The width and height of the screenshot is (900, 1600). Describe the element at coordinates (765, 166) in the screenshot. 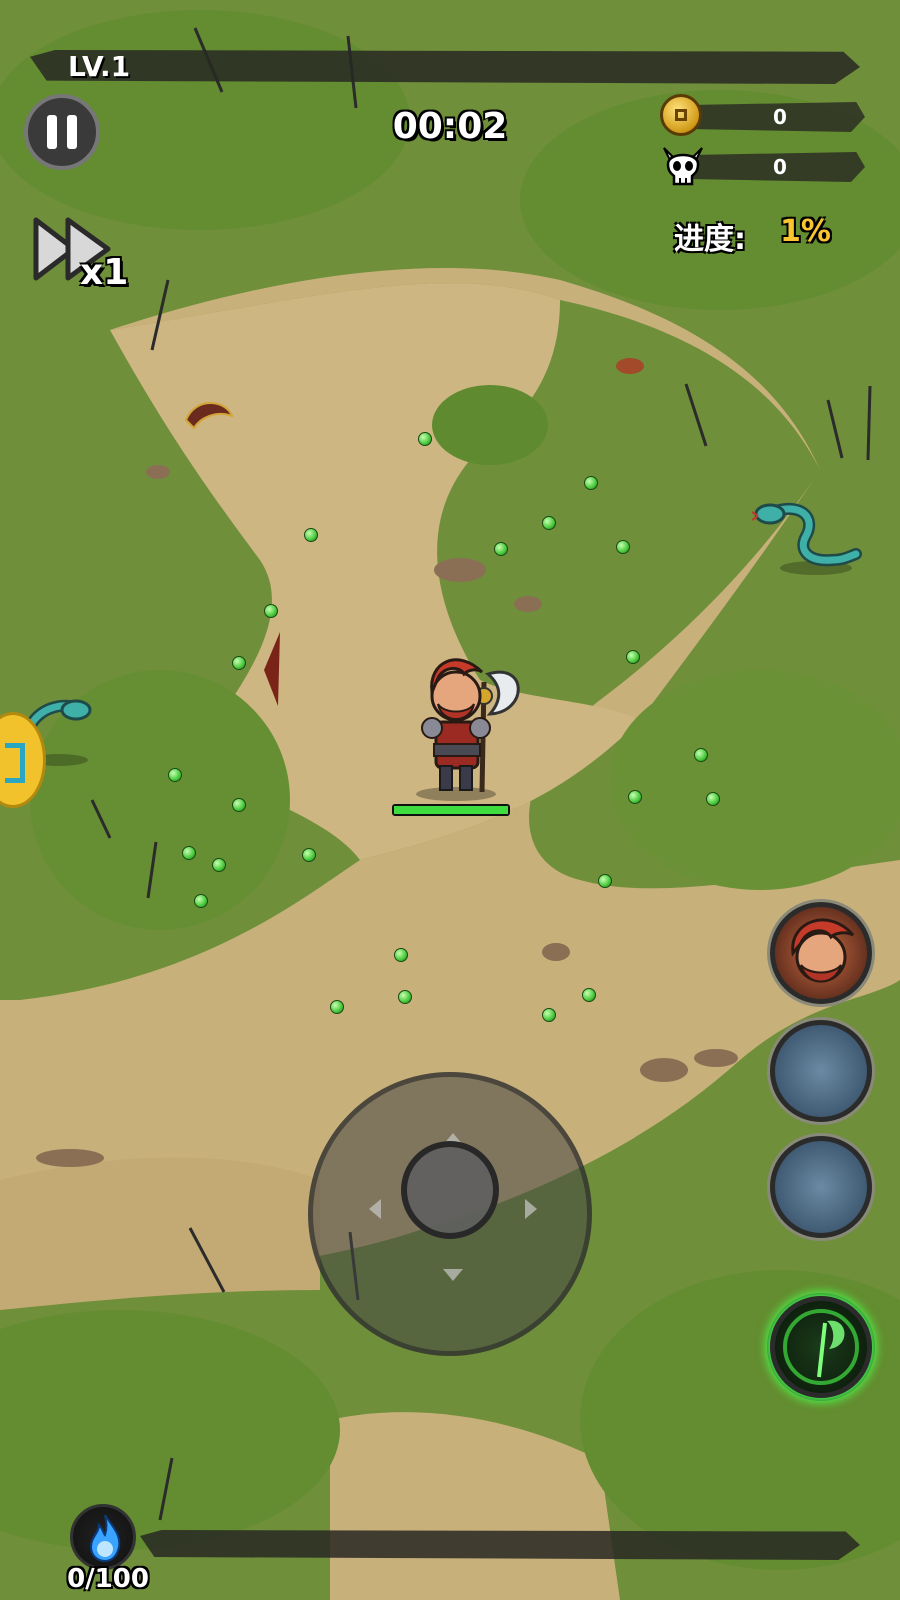

I see `kill-counter: 0` at that location.